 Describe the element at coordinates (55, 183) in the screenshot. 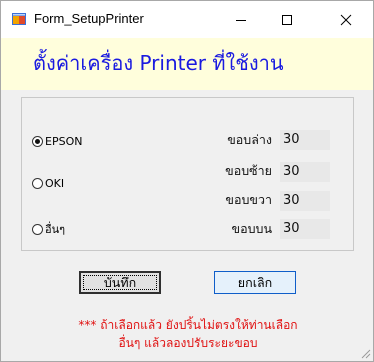

I see `radio-label-oki: OKI` at that location.